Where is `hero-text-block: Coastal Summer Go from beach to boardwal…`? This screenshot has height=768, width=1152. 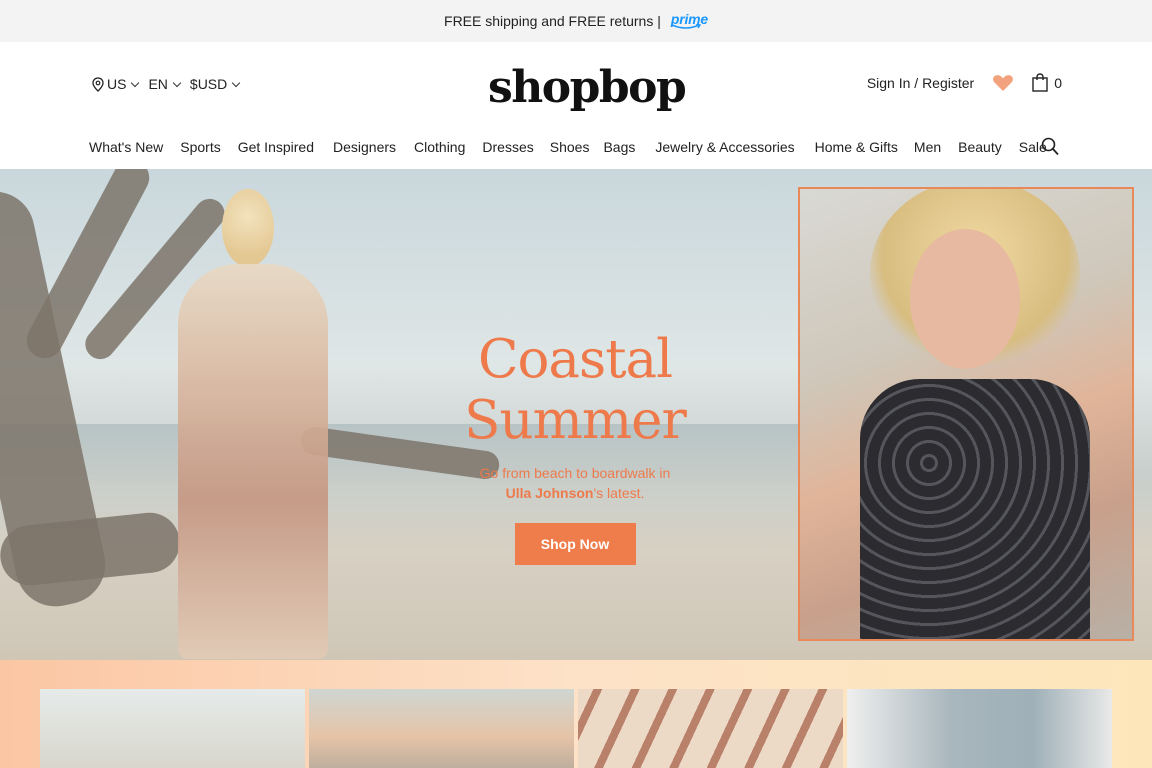
hero-text-block: Coastal Summer Go from beach to boardwal… is located at coordinates (575, 447).